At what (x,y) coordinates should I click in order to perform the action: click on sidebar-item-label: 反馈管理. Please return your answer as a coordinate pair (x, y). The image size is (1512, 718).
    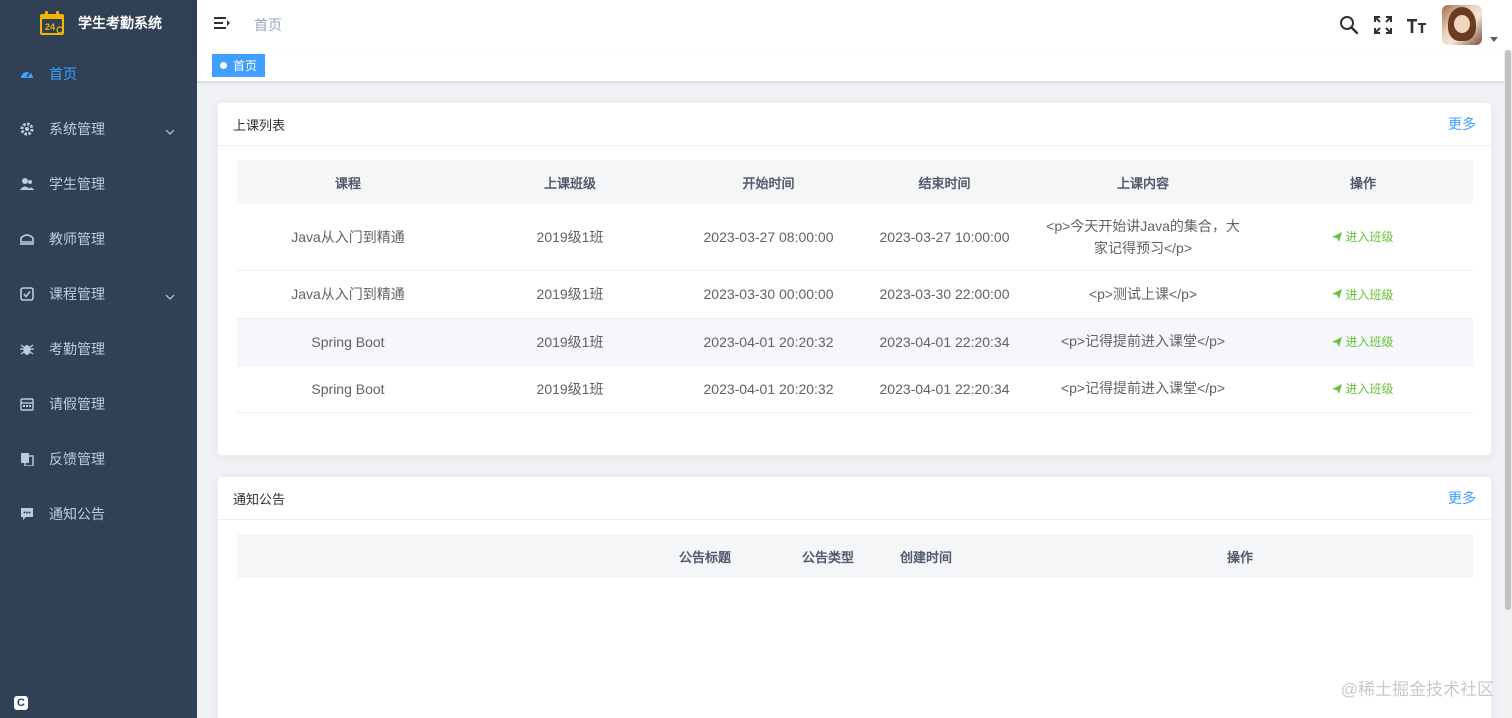
    Looking at the image, I should click on (77, 458).